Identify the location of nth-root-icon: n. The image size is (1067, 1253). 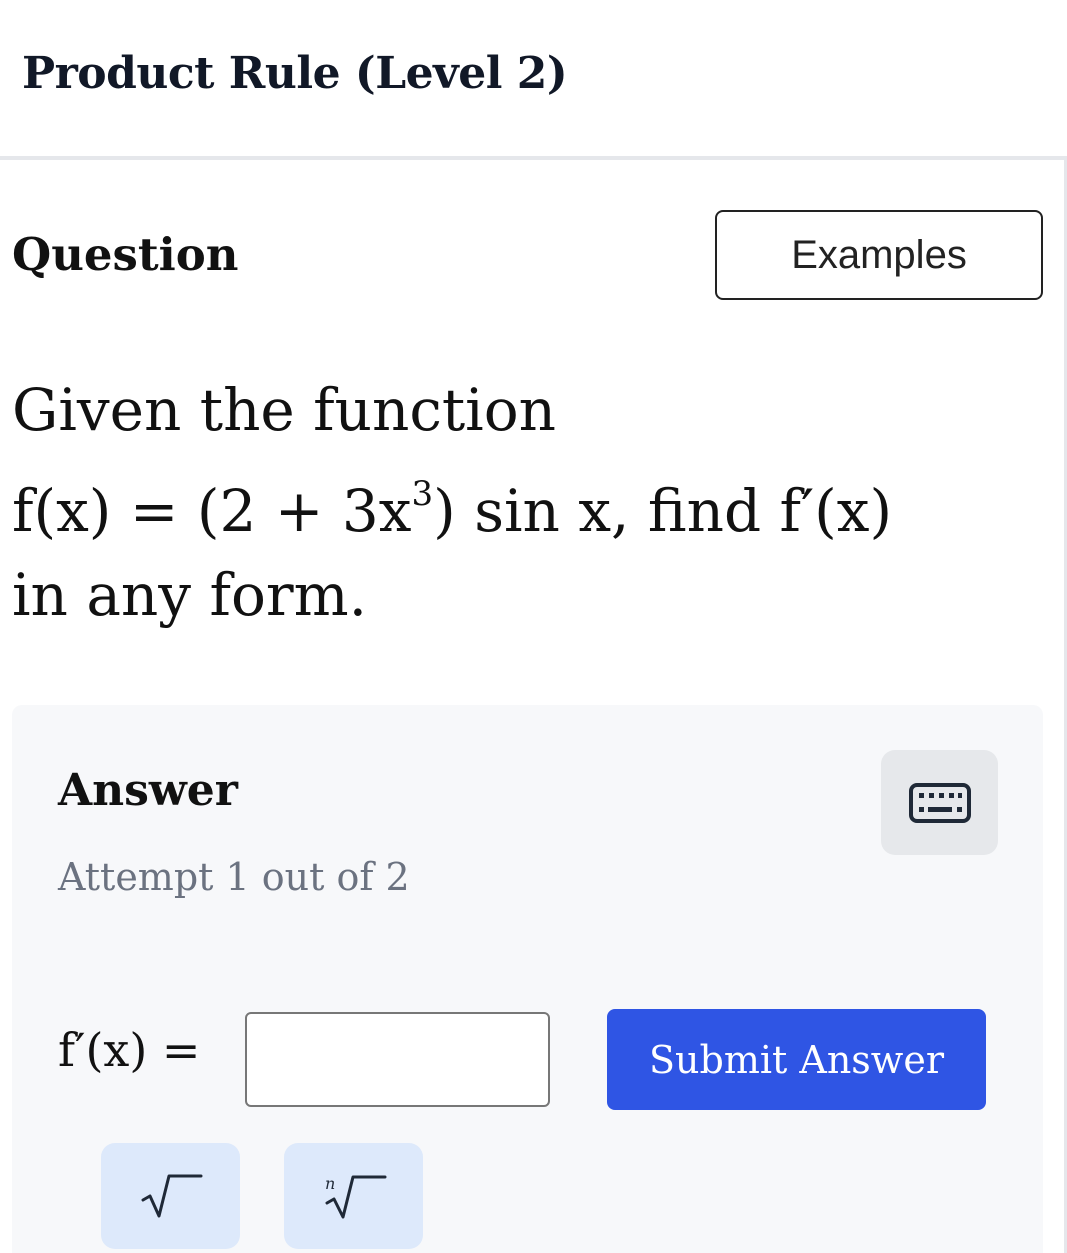
(355, 1196).